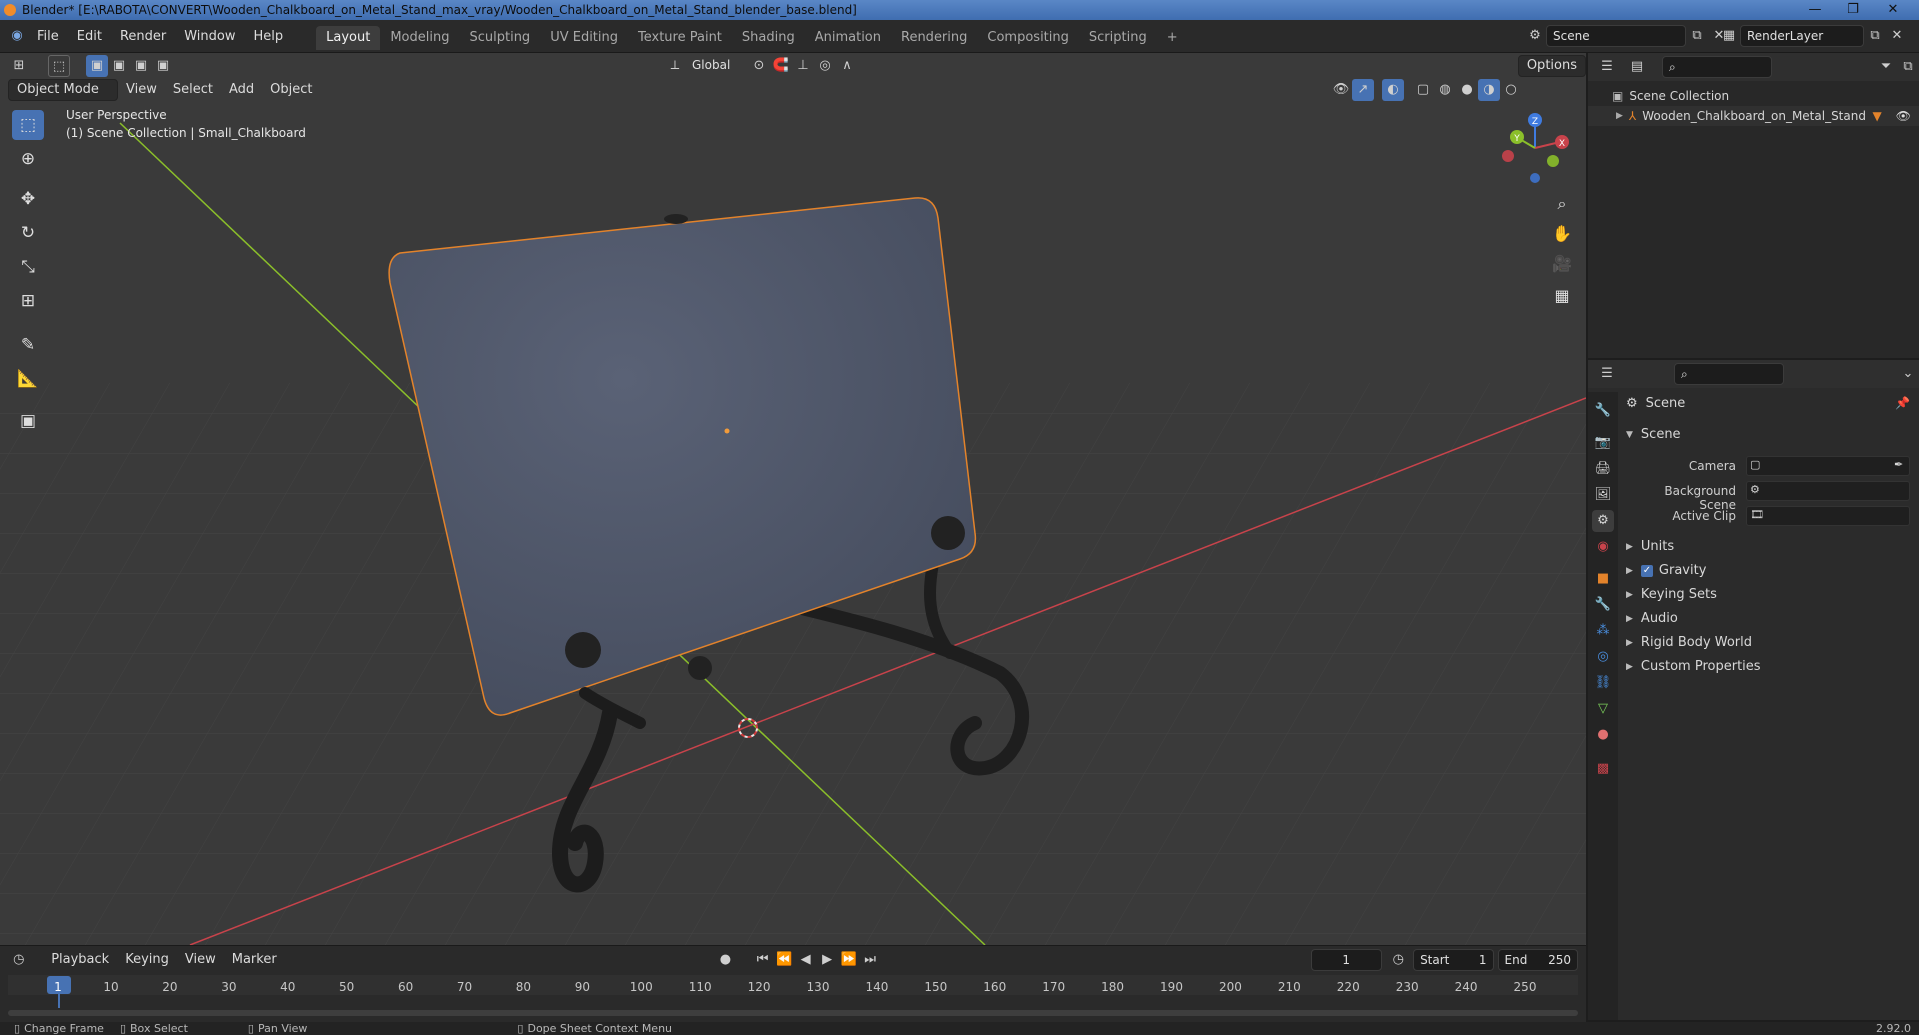 The height and width of the screenshot is (1035, 1919). Describe the element at coordinates (1530, 148) in the screenshot. I see `navigation-gizmo: Z X Y` at that location.